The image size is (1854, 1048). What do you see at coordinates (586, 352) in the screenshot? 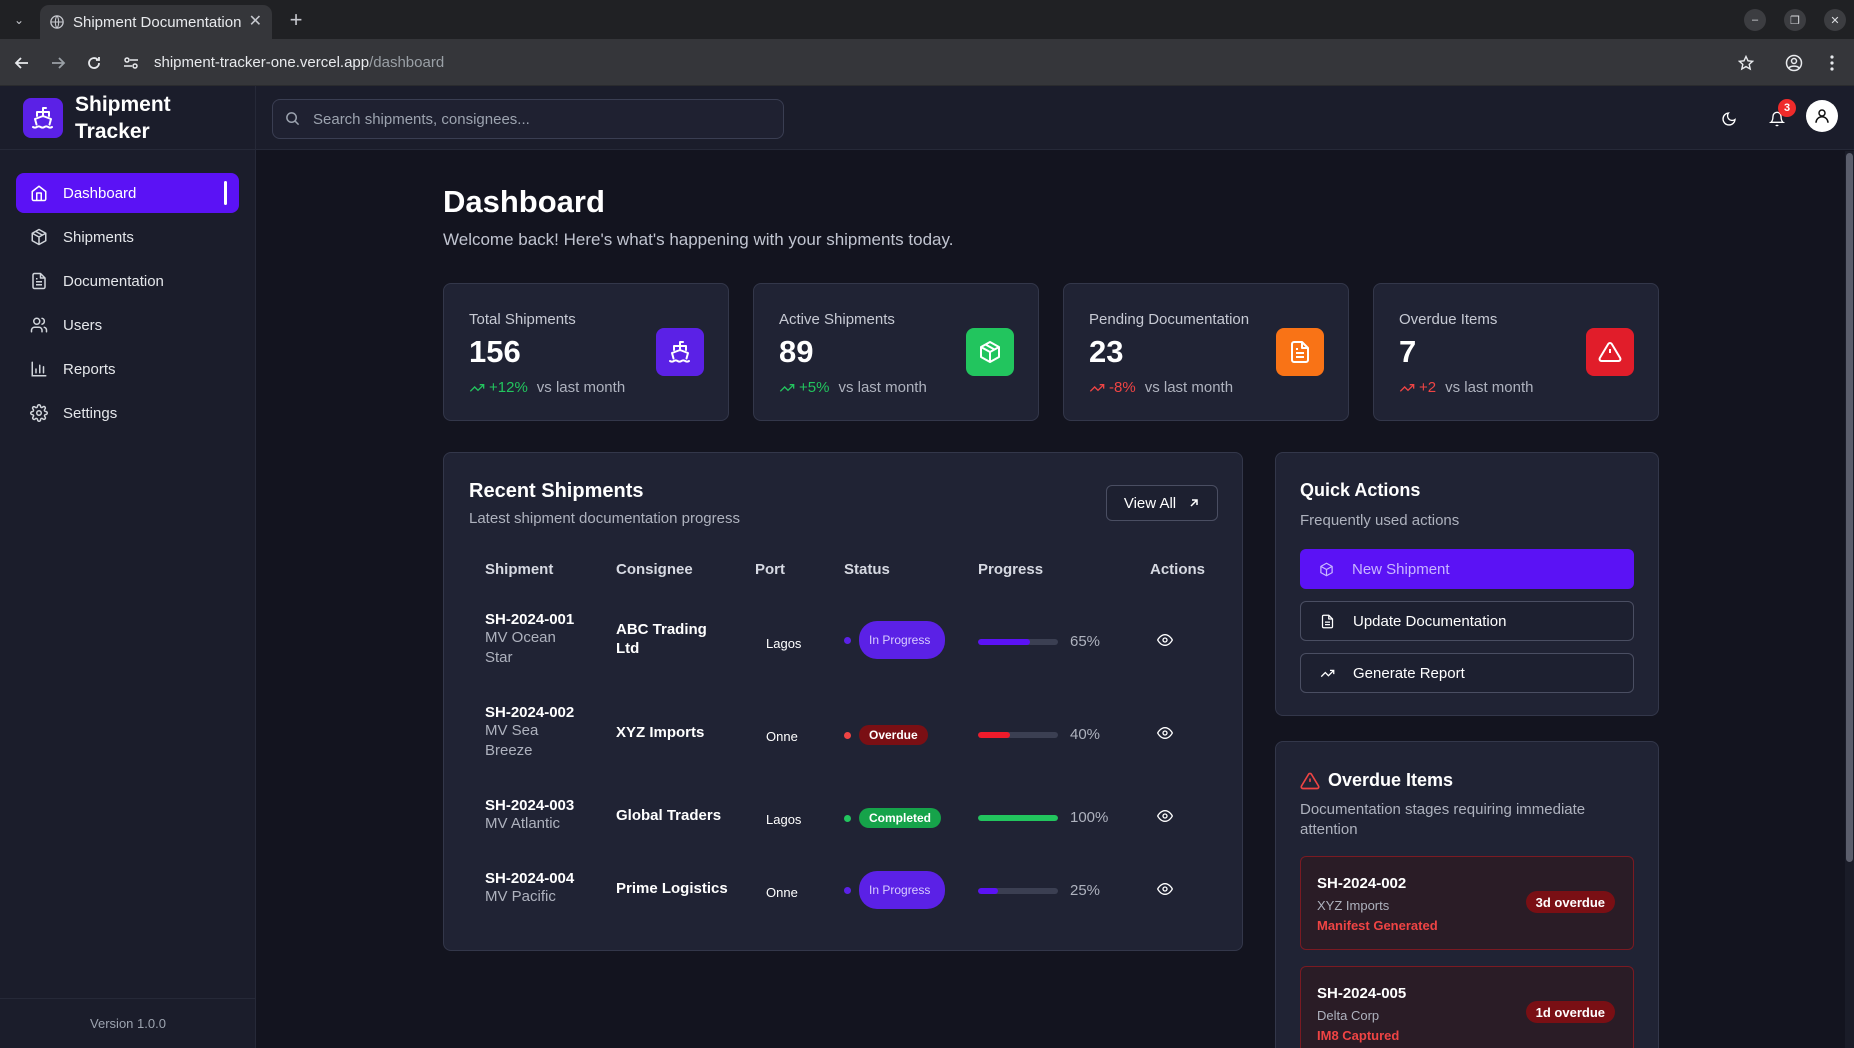
I see `stat-card-total-shipments: Total Shipments 156 +12% vs last month` at bounding box center [586, 352].